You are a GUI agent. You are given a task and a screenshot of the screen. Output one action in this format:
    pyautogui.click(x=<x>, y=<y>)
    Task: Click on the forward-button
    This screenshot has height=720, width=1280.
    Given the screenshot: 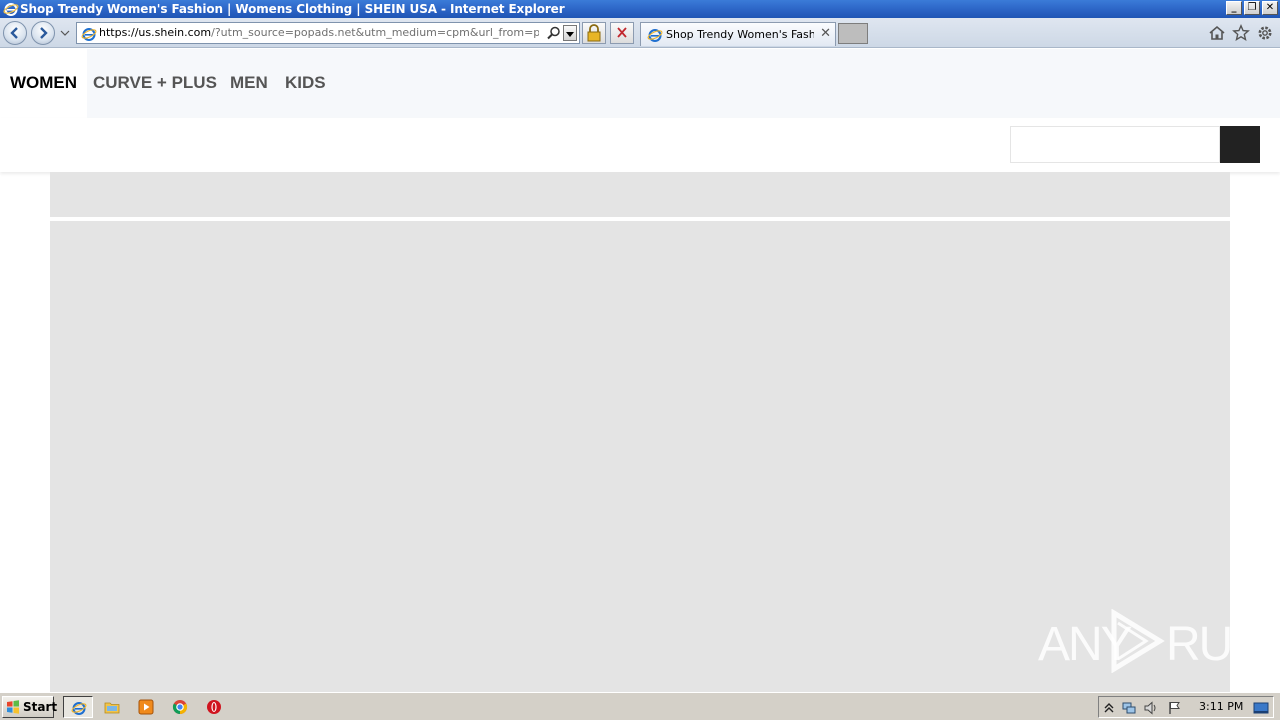 What is the action you would take?
    pyautogui.click(x=43, y=33)
    